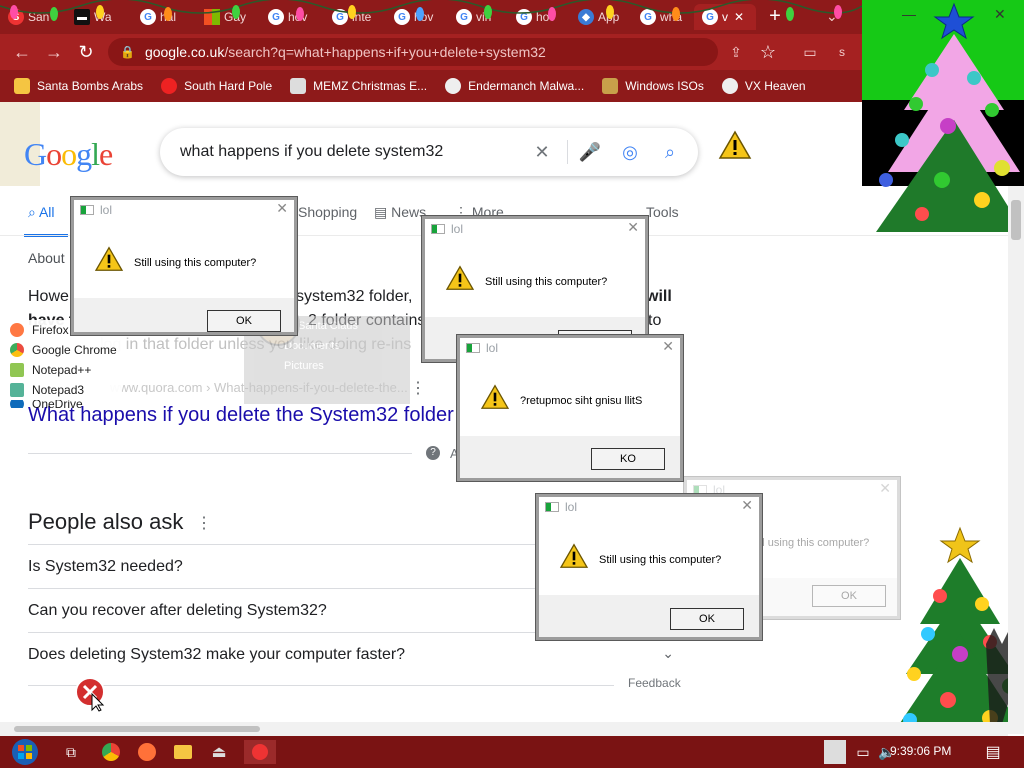 Image resolution: width=1024 pixels, height=768 pixels. Describe the element at coordinates (424, 17) in the screenshot. I see `tab-label: hov` at that location.